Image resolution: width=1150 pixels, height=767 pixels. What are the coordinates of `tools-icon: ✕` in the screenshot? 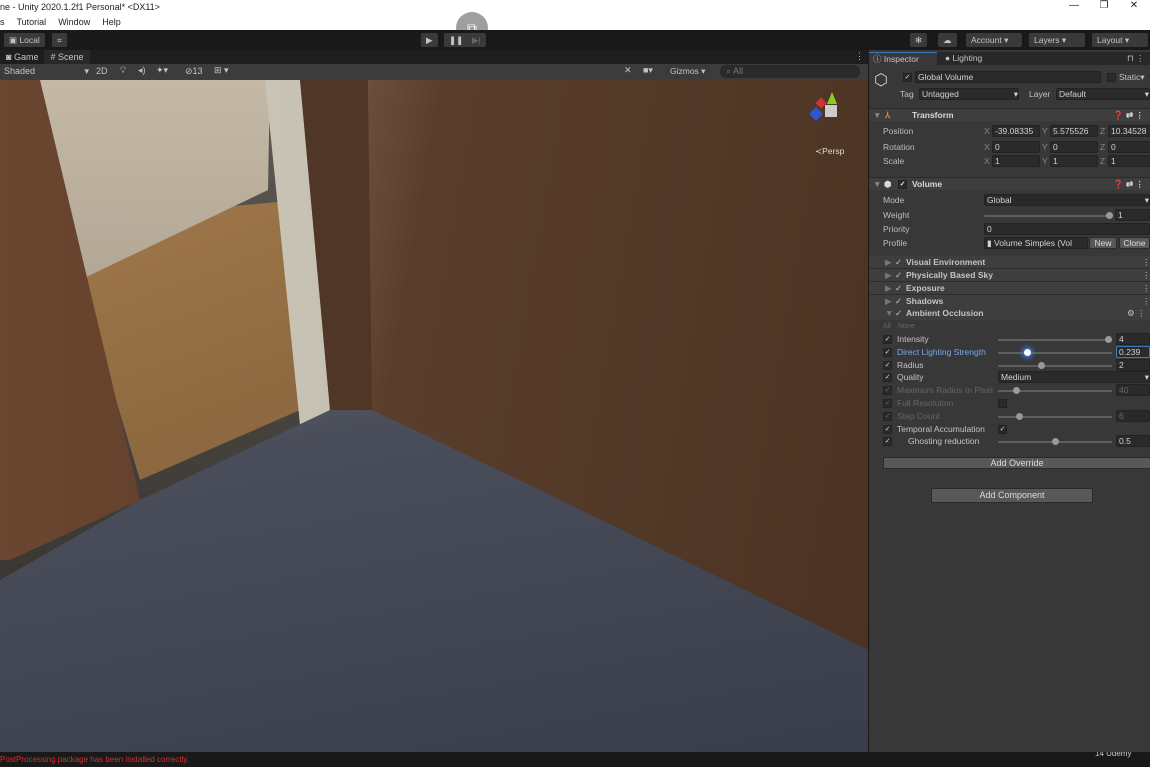 It's located at (628, 70).